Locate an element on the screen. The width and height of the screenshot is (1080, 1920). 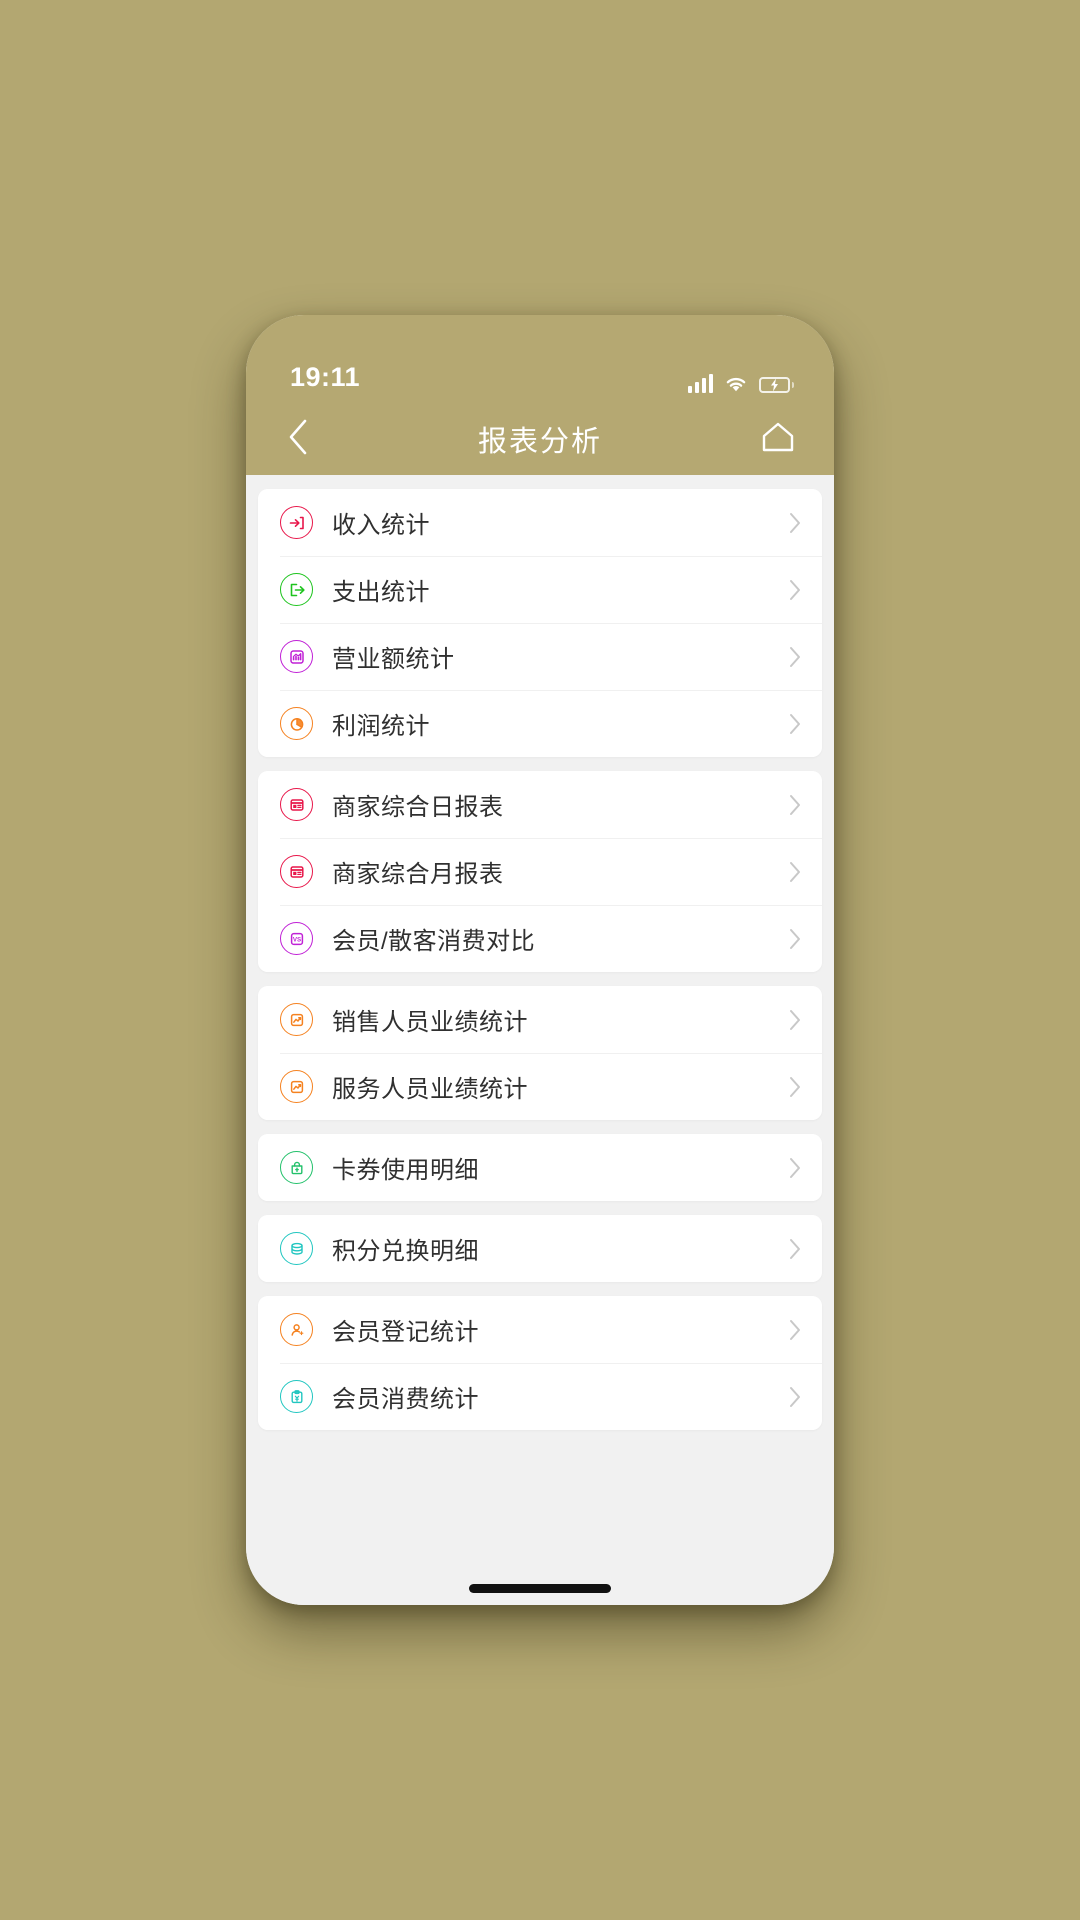
sales-performance-icon is located at coordinates (296, 1019).